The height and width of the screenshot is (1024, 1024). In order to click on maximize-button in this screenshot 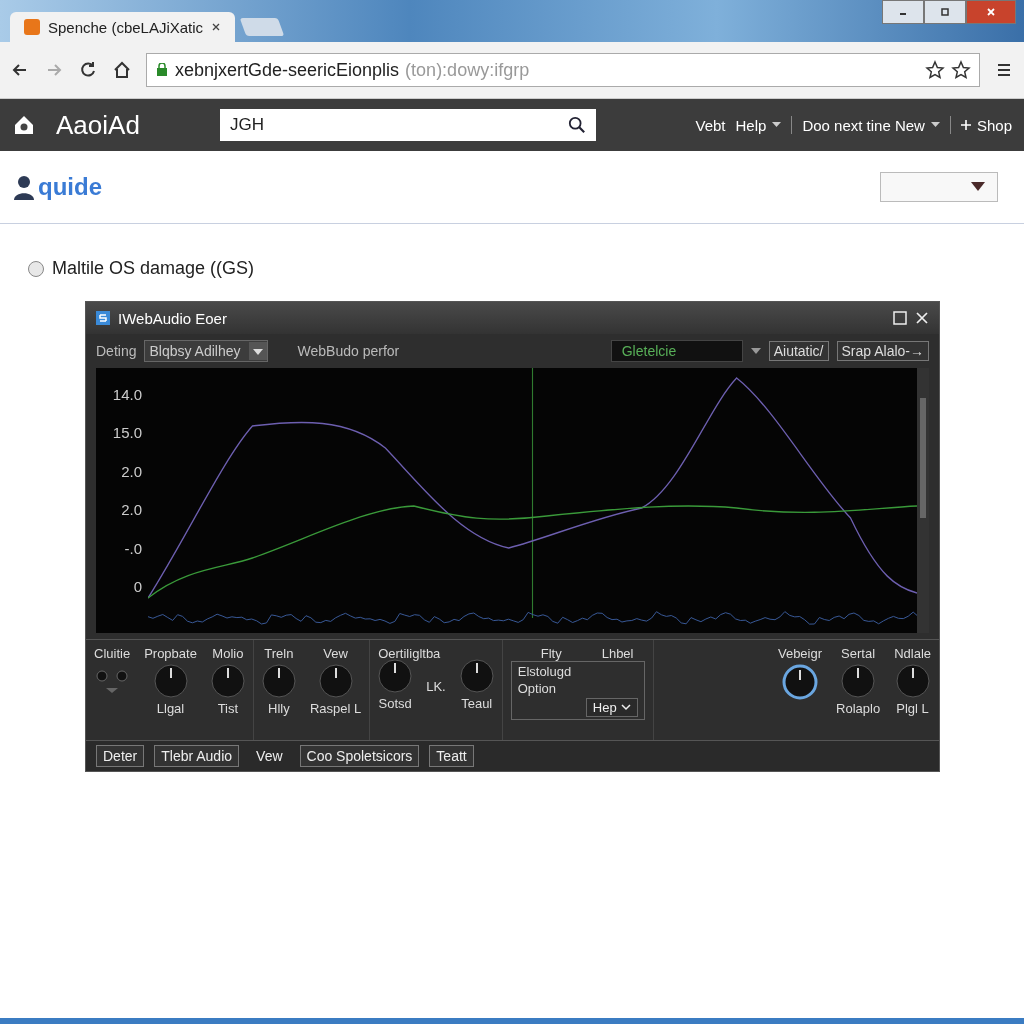, I will do `click(945, 12)`.